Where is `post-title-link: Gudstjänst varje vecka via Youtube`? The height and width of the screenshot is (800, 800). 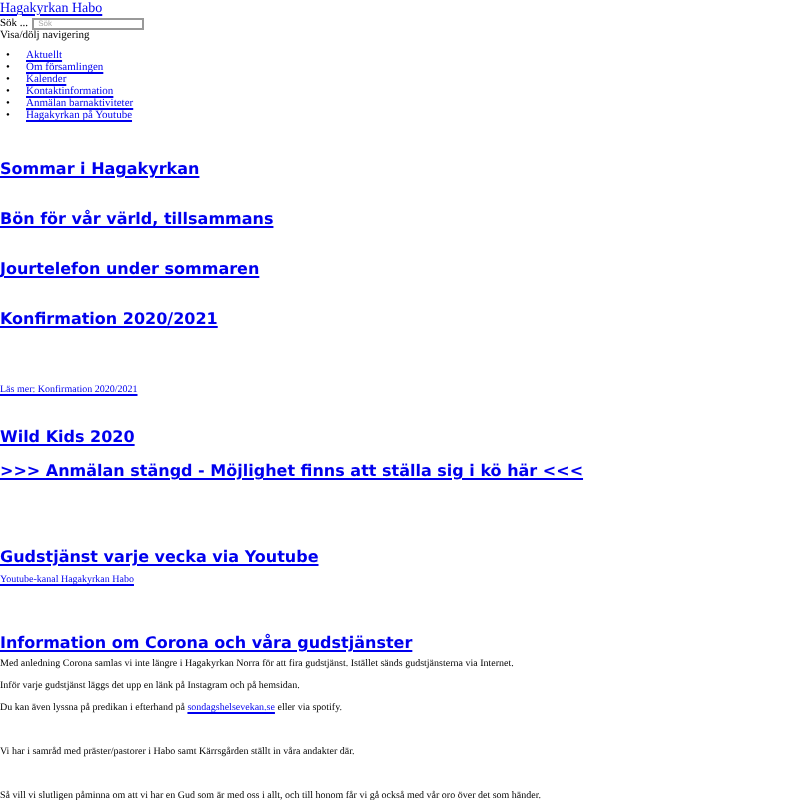 post-title-link: Gudstjänst varje vecka via Youtube is located at coordinates (159, 557).